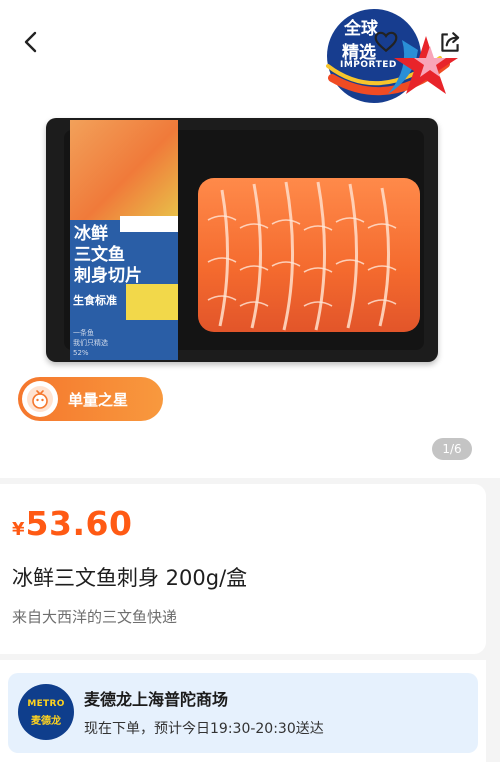 The width and height of the screenshot is (500, 762). I want to click on store-card, so click(243, 713).